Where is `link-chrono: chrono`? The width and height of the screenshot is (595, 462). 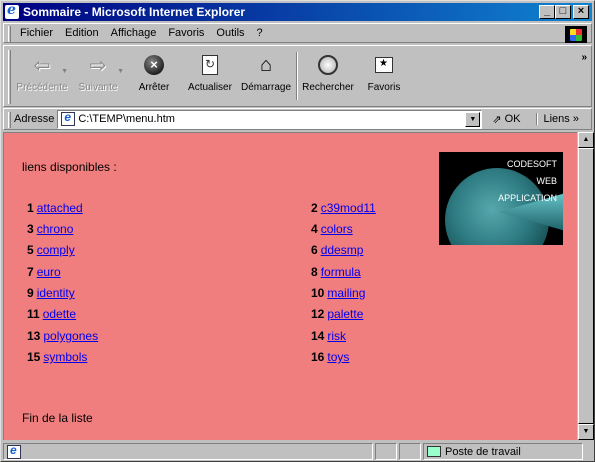 link-chrono: chrono is located at coordinates (55, 229).